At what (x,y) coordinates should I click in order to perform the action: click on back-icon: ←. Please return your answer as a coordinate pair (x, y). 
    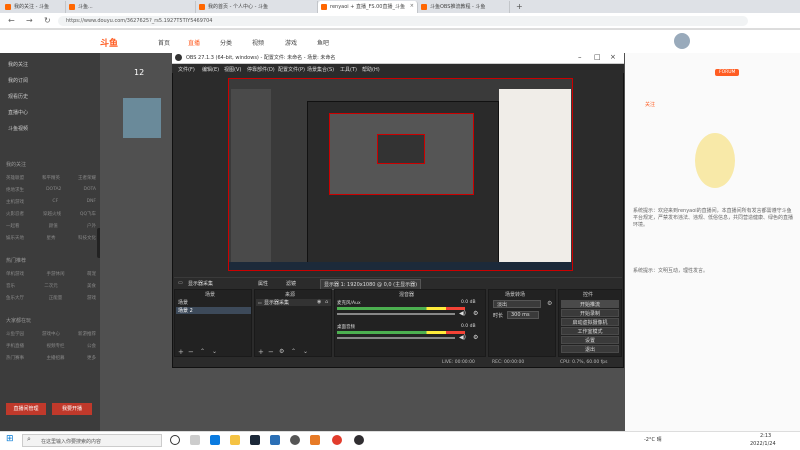
    Looking at the image, I should click on (11, 21).